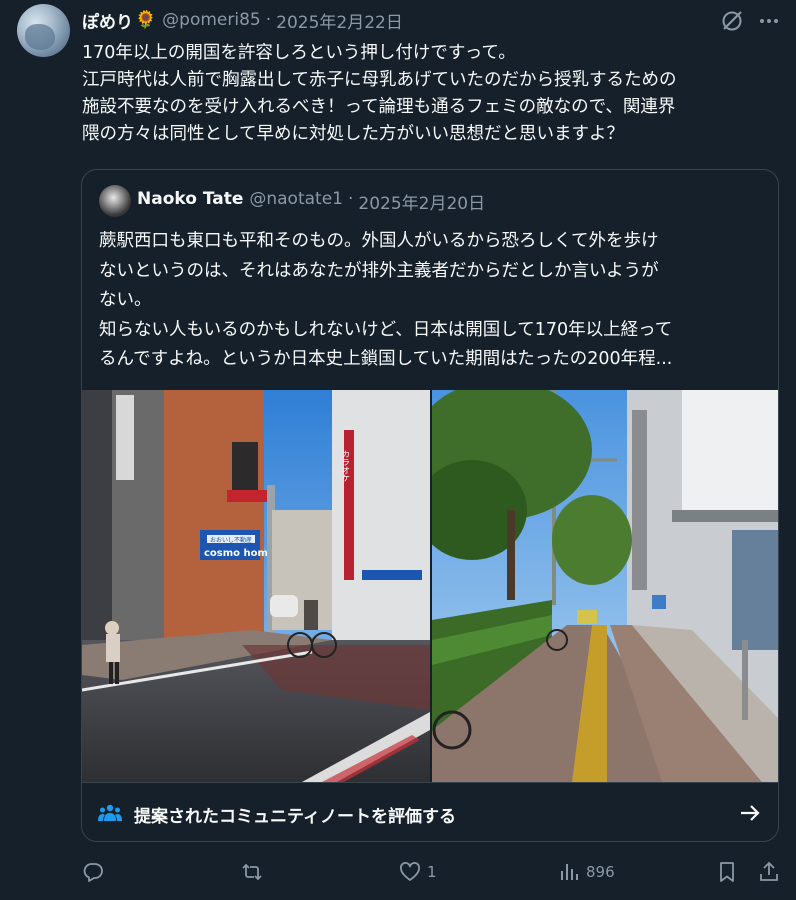 The image size is (796, 900). I want to click on quote-header: Naoko Tate @naotate1 · 2025年2月20日, so click(311, 201).